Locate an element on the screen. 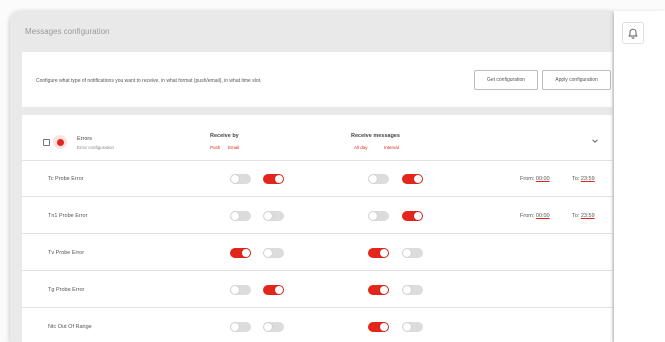  receive-by-title: Receive by is located at coordinates (224, 136).